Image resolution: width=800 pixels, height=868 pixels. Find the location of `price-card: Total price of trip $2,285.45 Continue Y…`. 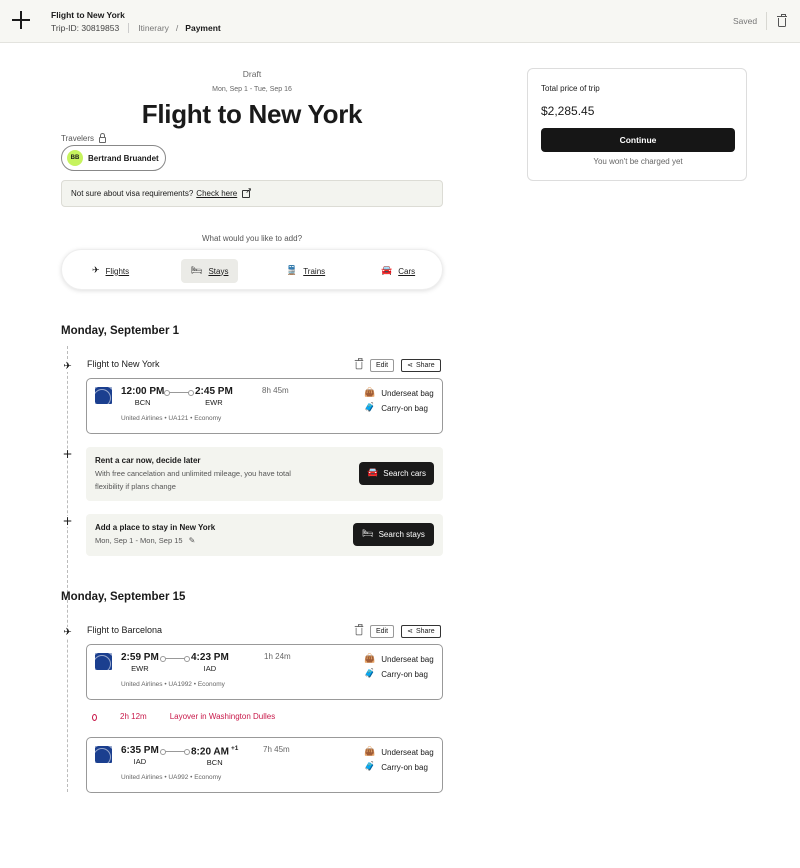

price-card: Total price of trip $2,285.45 Continue Y… is located at coordinates (637, 124).